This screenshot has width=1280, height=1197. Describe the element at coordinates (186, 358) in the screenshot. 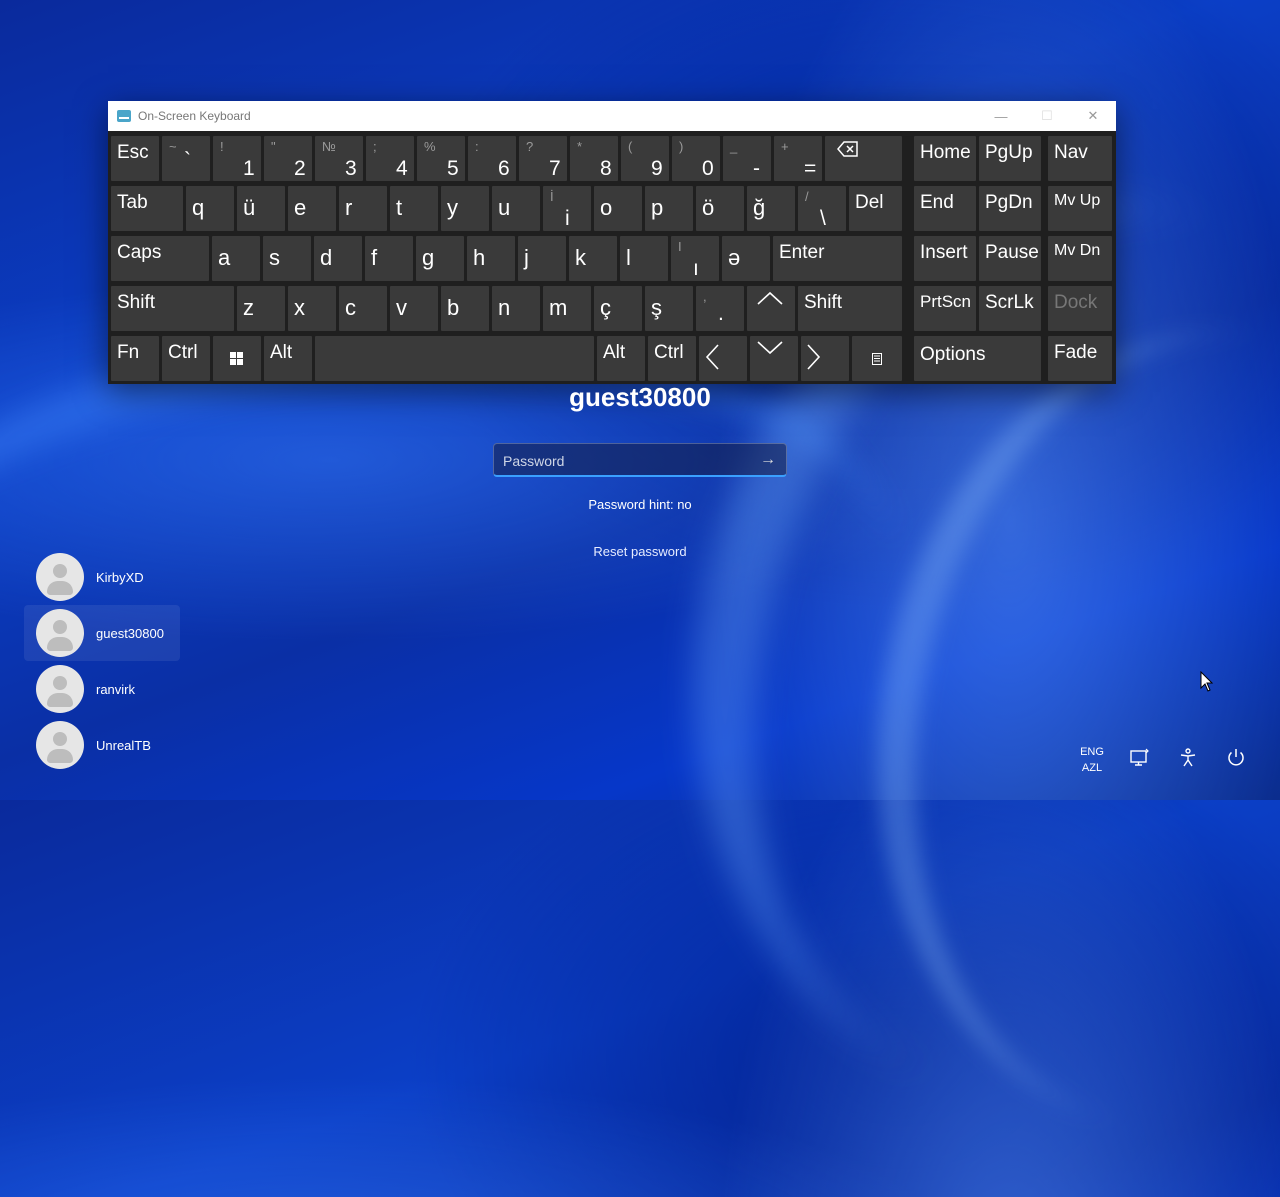

I see `key-ctrl-left: Ctrl` at that location.